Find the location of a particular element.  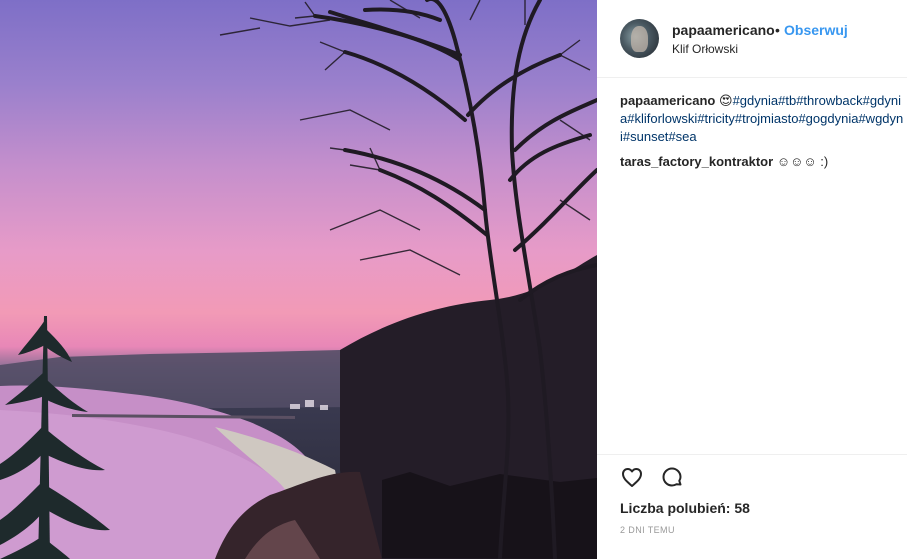

post-time: 2 DNI TEMU is located at coordinates (647, 530).